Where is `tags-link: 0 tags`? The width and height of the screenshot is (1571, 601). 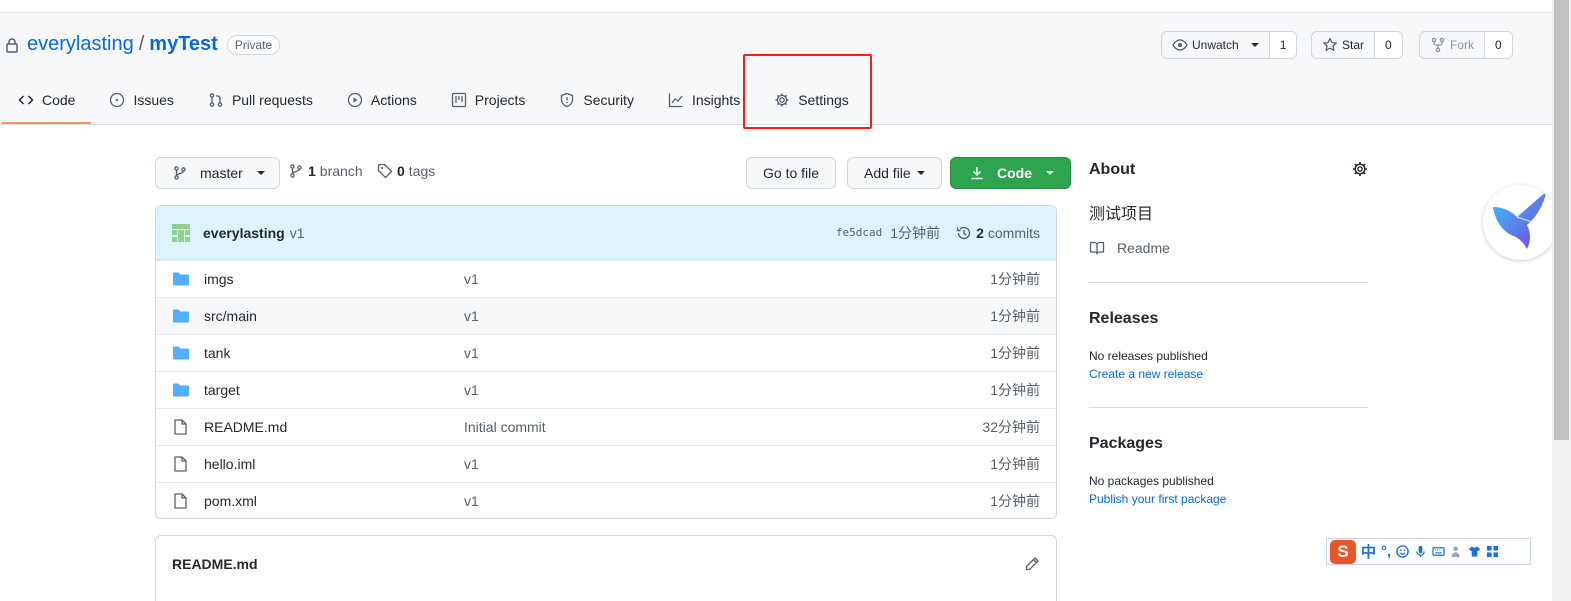 tags-link: 0 tags is located at coordinates (406, 171).